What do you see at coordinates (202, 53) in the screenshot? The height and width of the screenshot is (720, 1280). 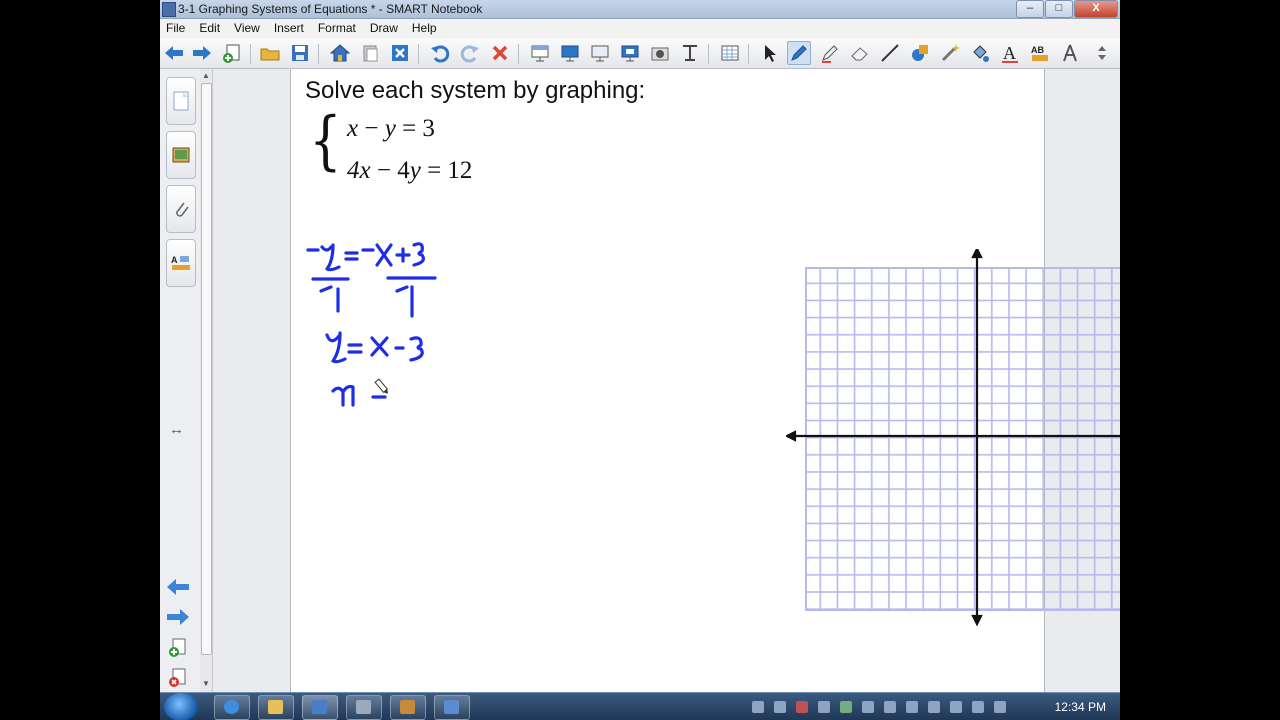 I see `forward-arrow-icon` at bounding box center [202, 53].